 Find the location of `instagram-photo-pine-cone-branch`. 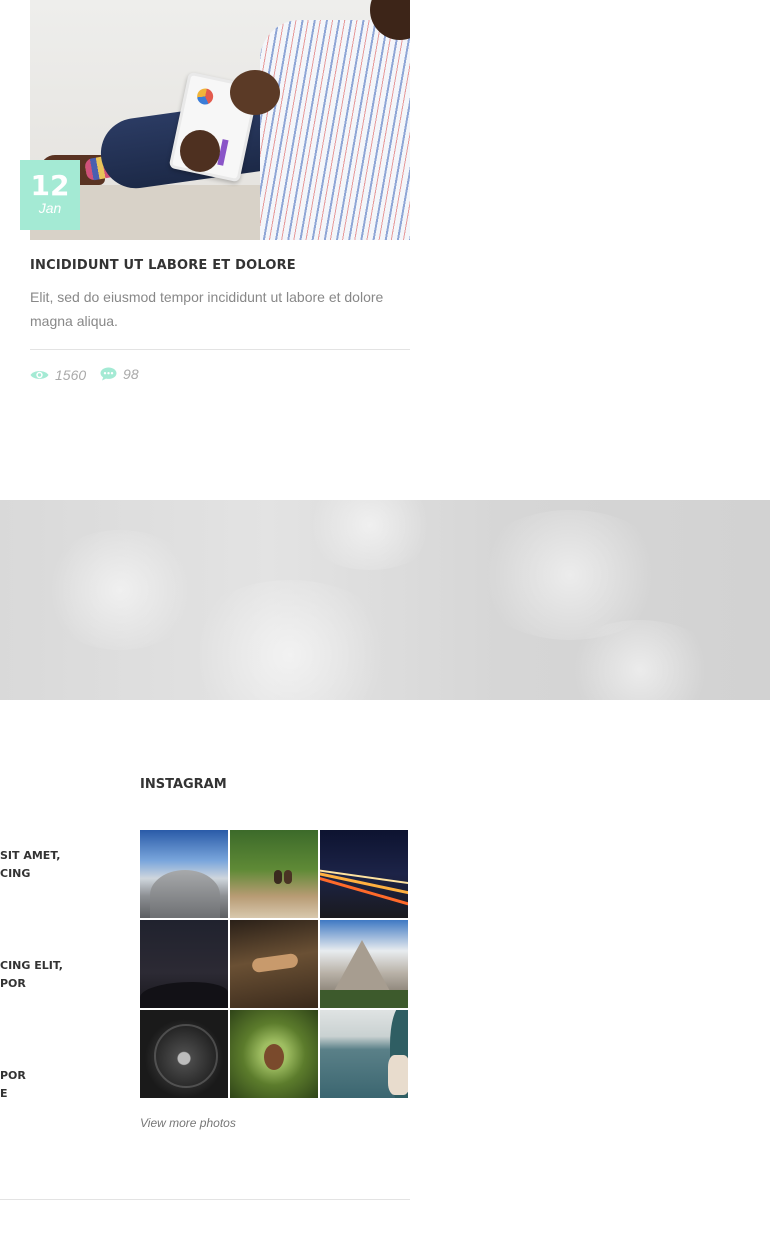

instagram-photo-pine-cone-branch is located at coordinates (274, 1054).